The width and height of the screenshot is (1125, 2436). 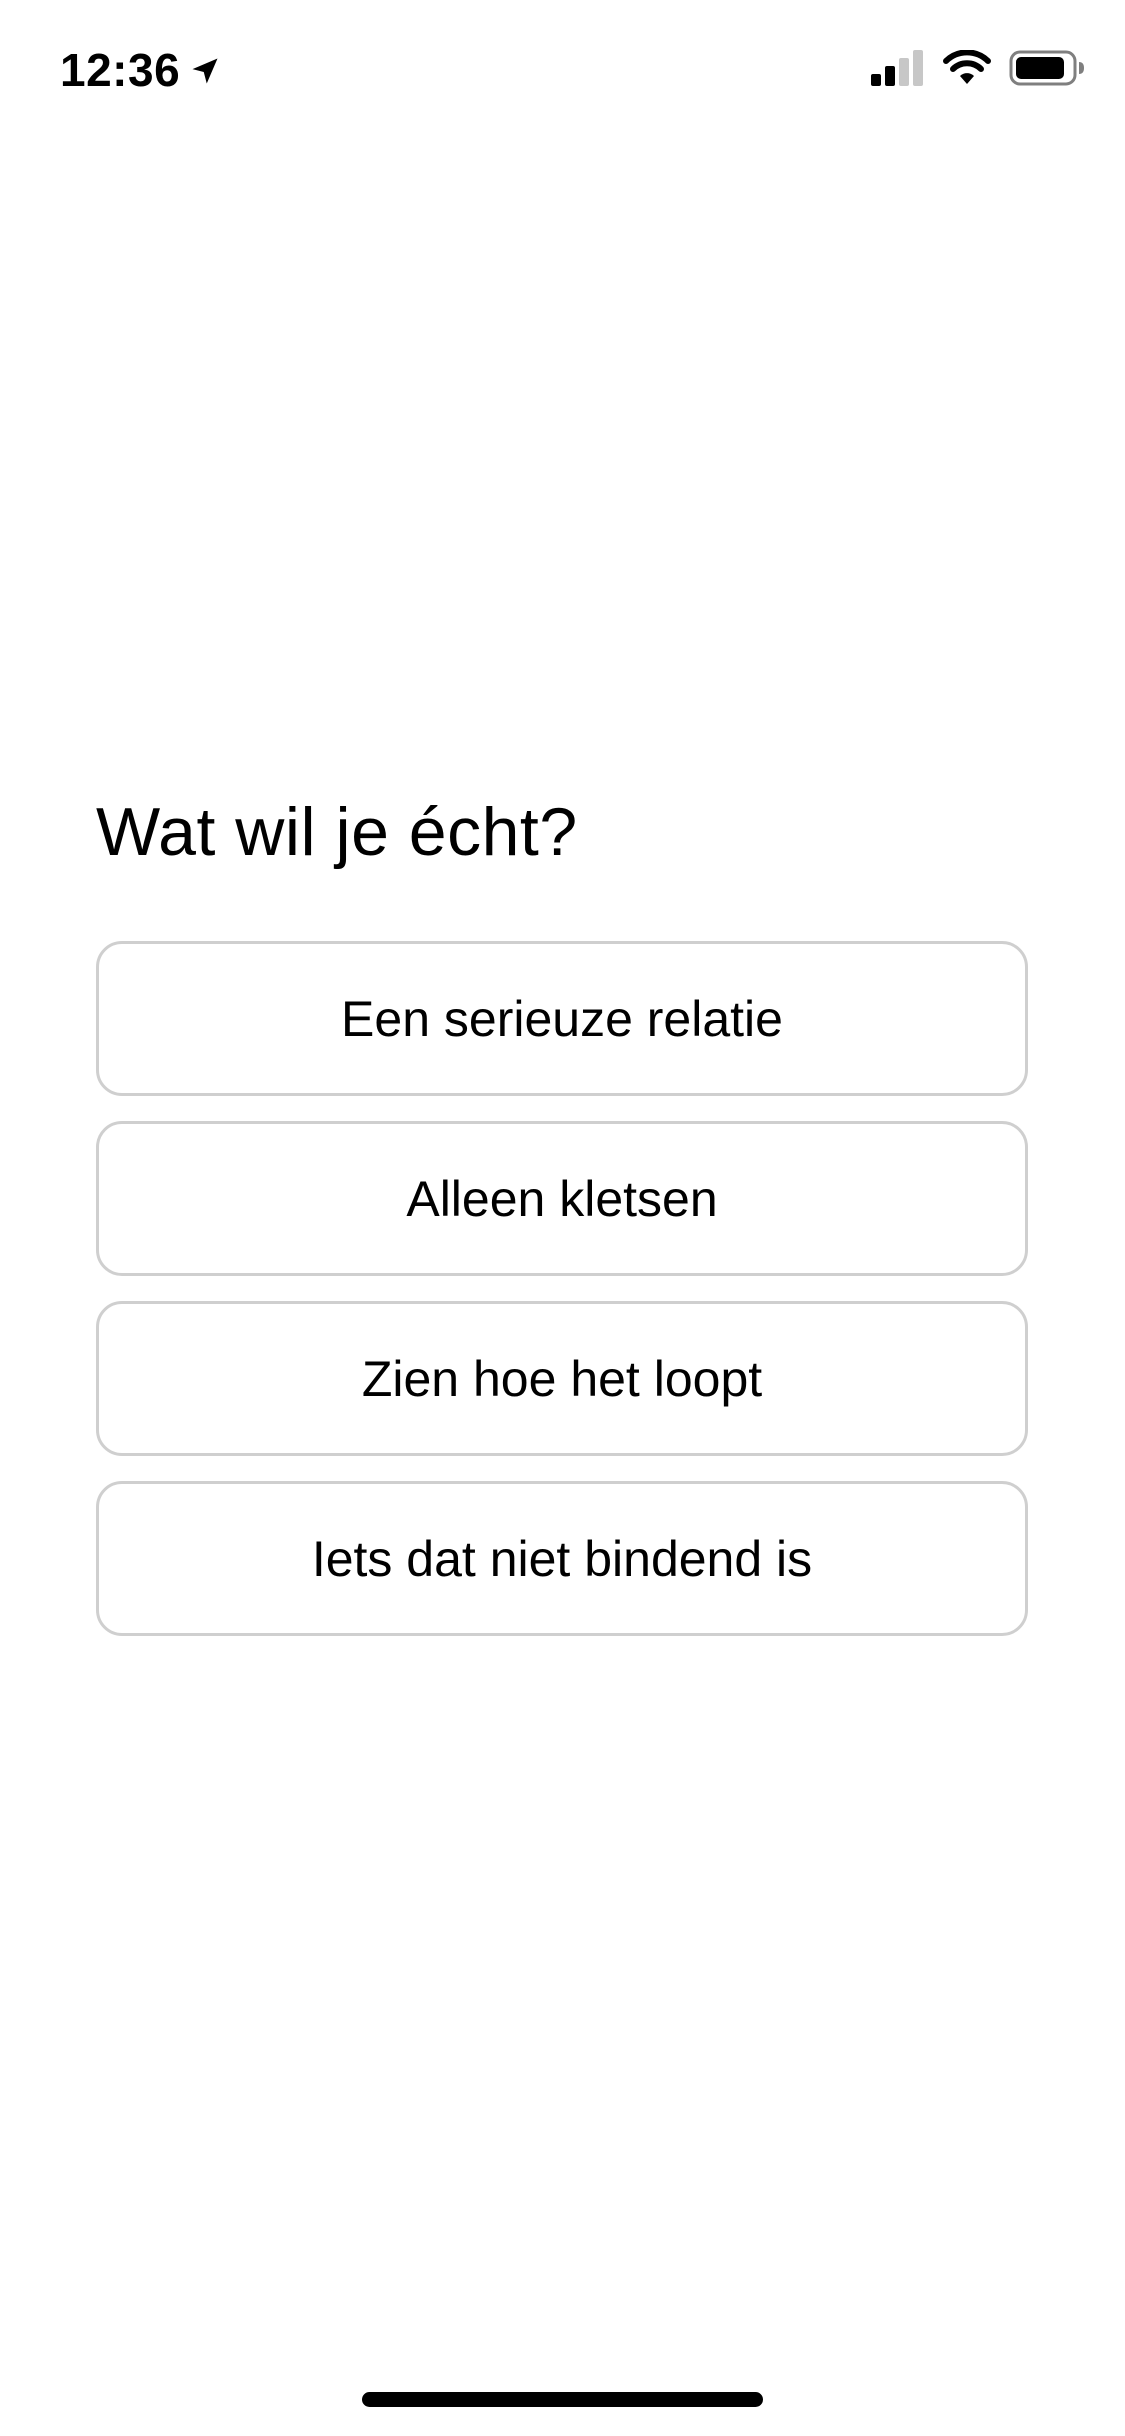 I want to click on status-right-icons, so click(x=978, y=68).